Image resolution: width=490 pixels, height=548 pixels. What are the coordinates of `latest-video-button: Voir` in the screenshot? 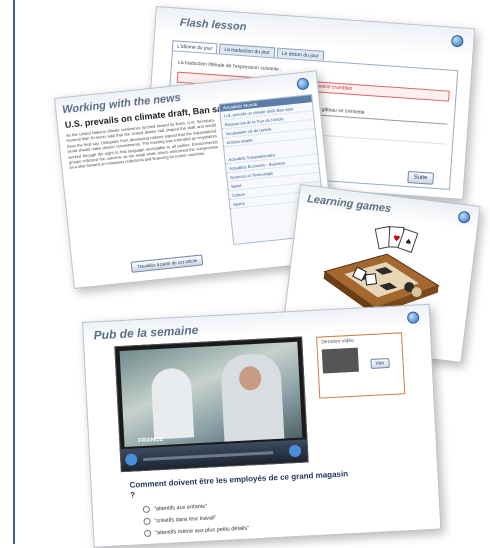 It's located at (380, 363).